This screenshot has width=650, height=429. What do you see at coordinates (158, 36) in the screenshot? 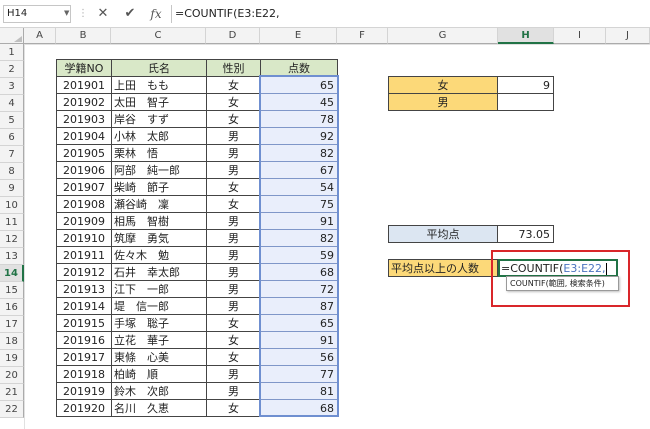
I see `column-header-c: C` at bounding box center [158, 36].